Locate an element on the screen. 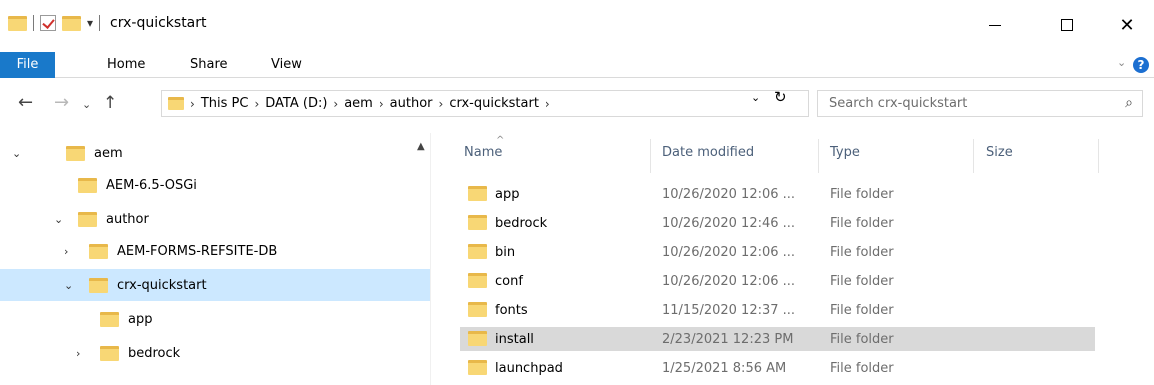 This screenshot has height=385, width=1154. file-name: bedrock is located at coordinates (521, 223).